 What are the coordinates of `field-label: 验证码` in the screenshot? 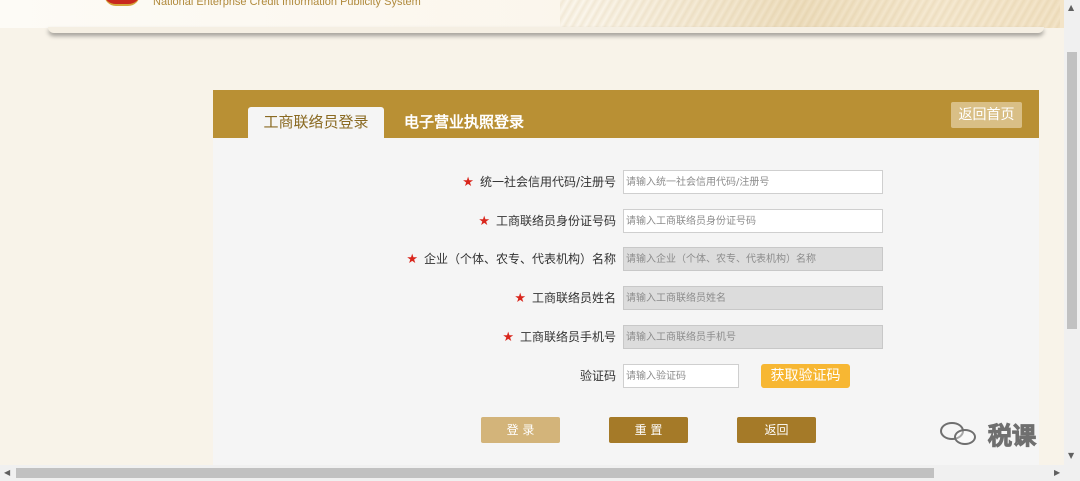 It's located at (597, 376).